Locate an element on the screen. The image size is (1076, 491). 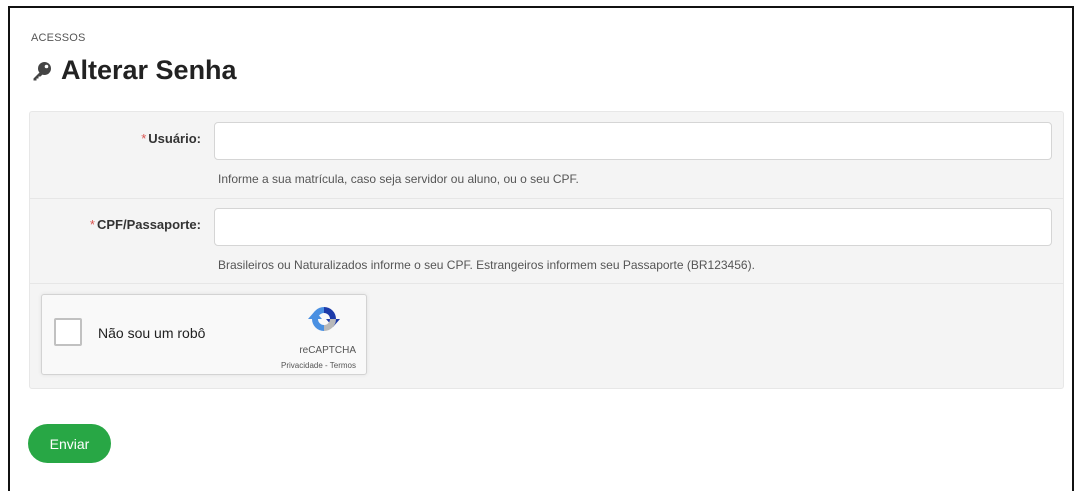
usuario-label: * Usuário: is located at coordinates (171, 138).